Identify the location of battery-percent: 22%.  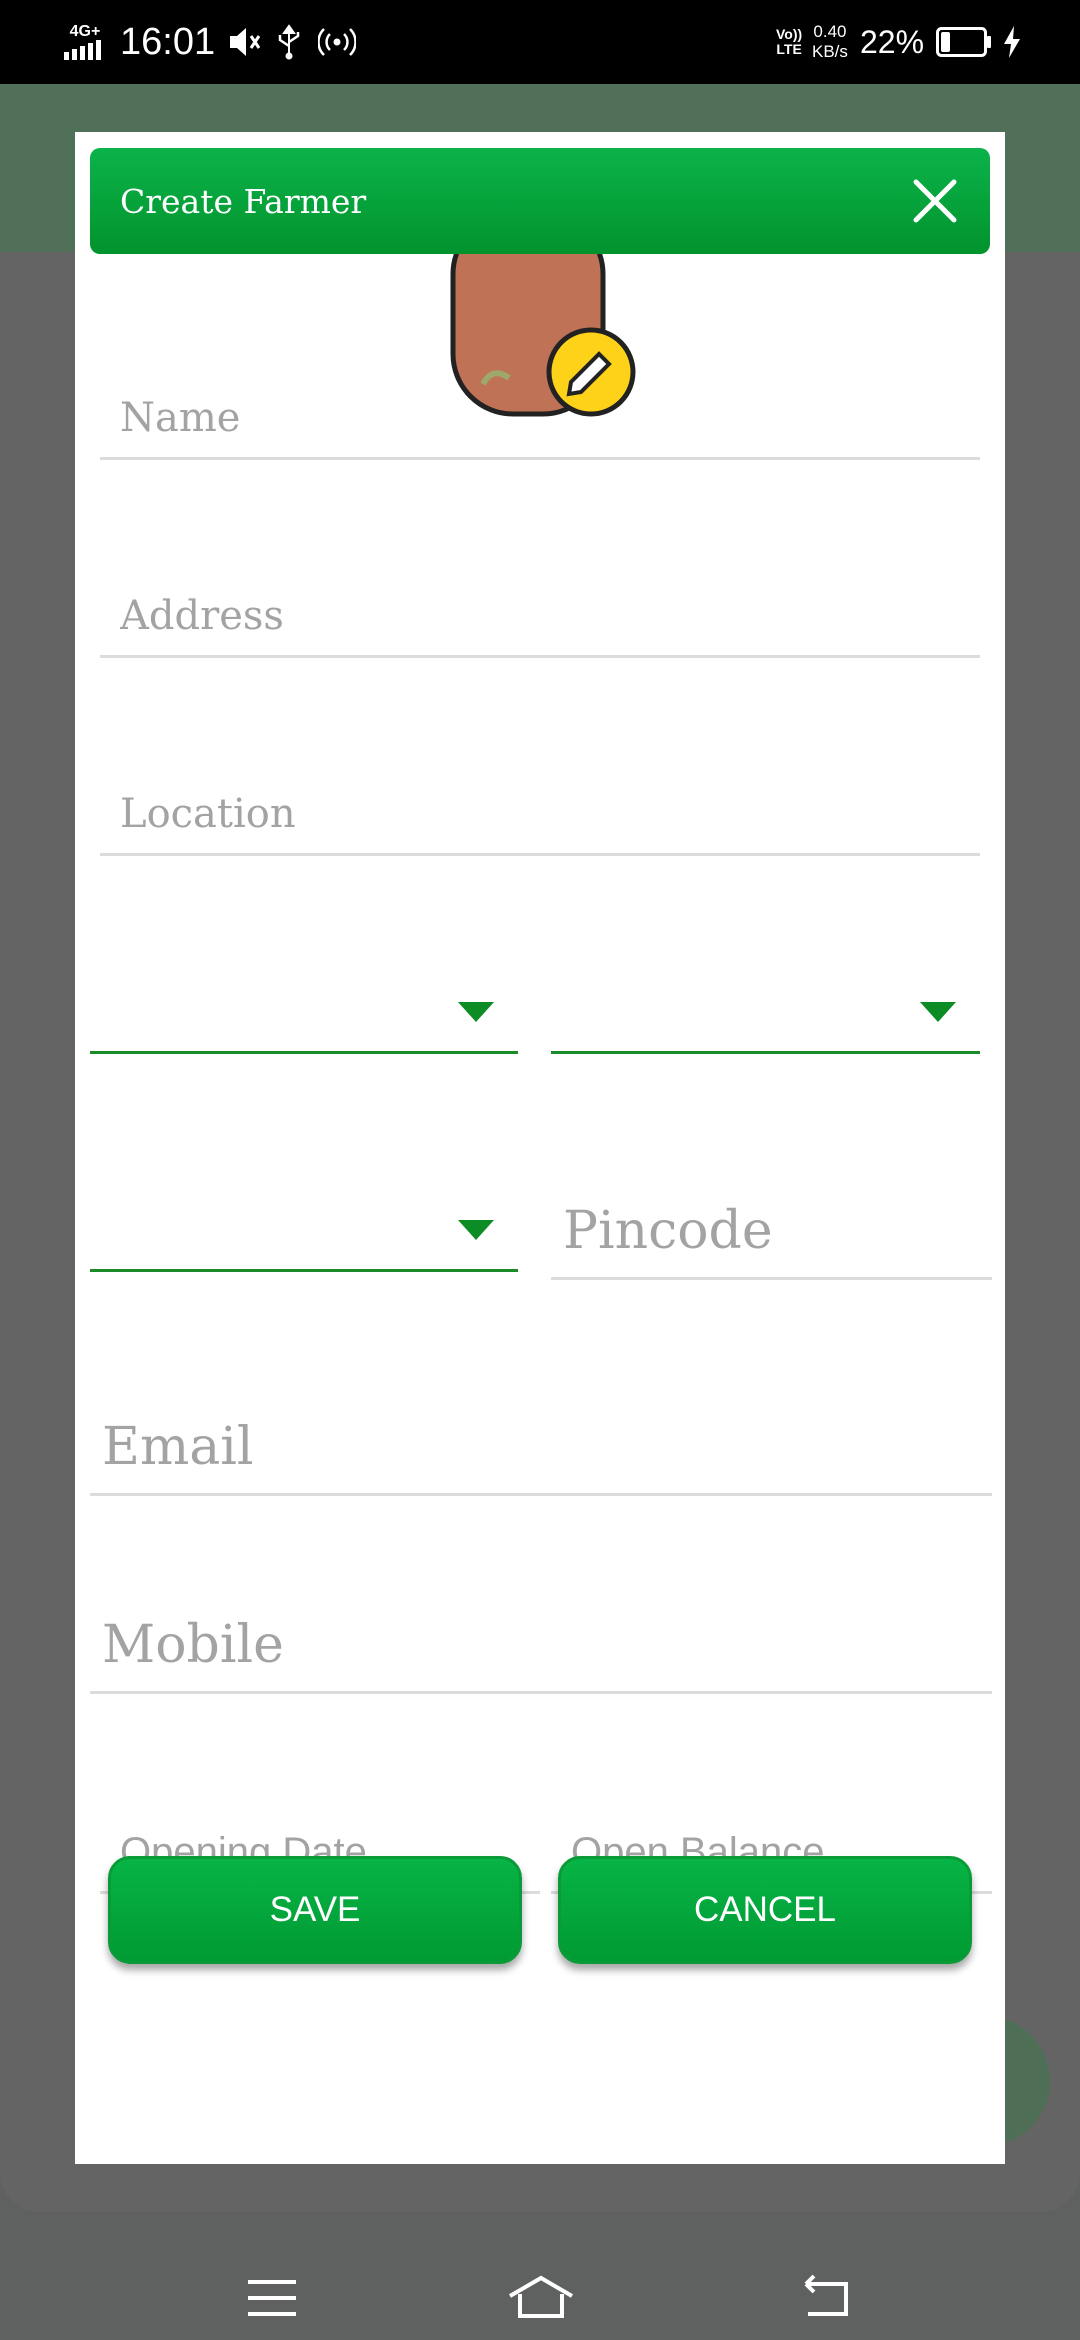
(892, 41).